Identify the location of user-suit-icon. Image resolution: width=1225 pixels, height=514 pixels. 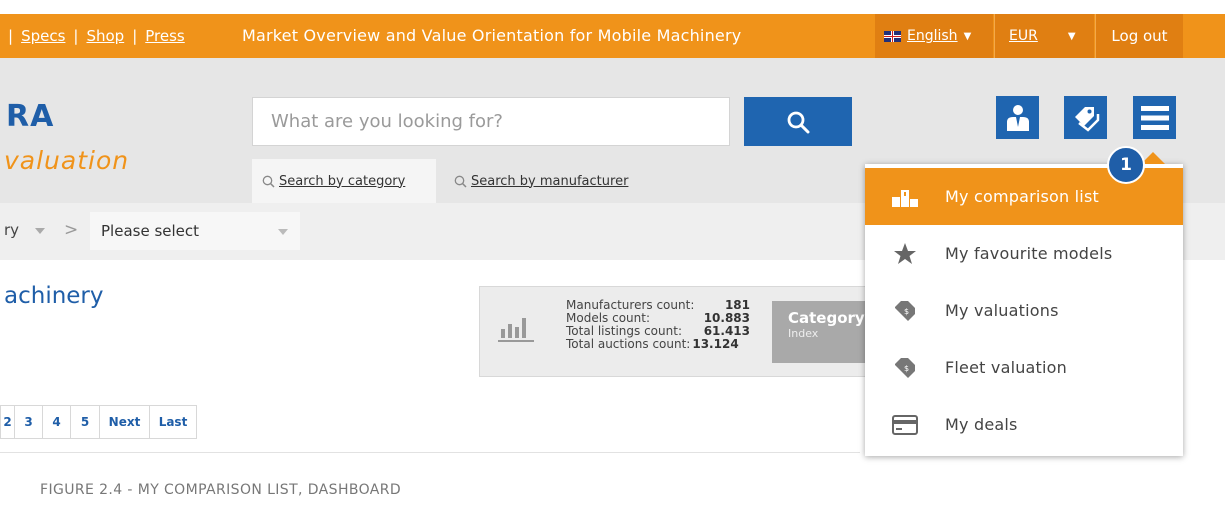
(1017, 117).